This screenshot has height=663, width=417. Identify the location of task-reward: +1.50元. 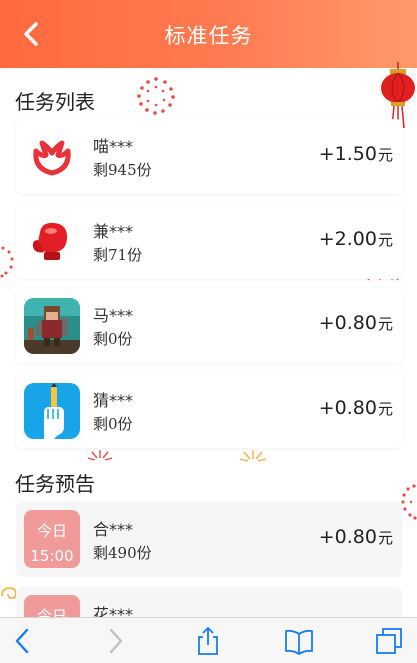
(356, 154).